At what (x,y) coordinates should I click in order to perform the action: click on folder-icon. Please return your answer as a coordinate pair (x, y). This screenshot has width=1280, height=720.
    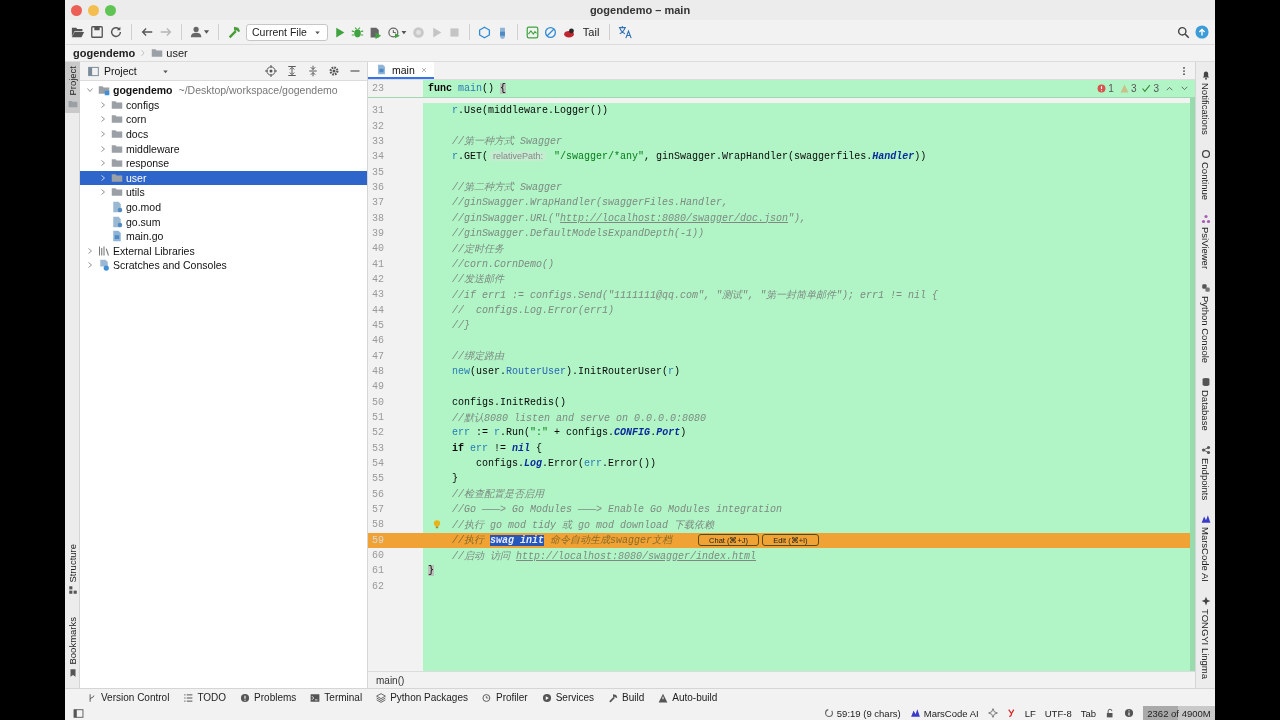
    Looking at the image, I should click on (157, 53).